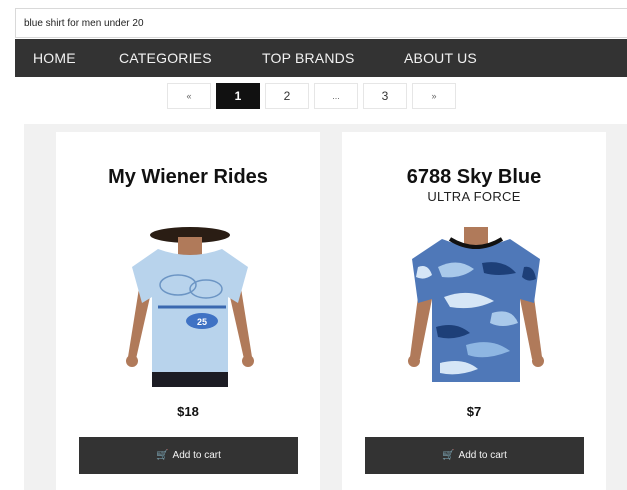 The height and width of the screenshot is (490, 627). Describe the element at coordinates (165, 58) in the screenshot. I see `nav-categories: CATEGORIES` at that location.